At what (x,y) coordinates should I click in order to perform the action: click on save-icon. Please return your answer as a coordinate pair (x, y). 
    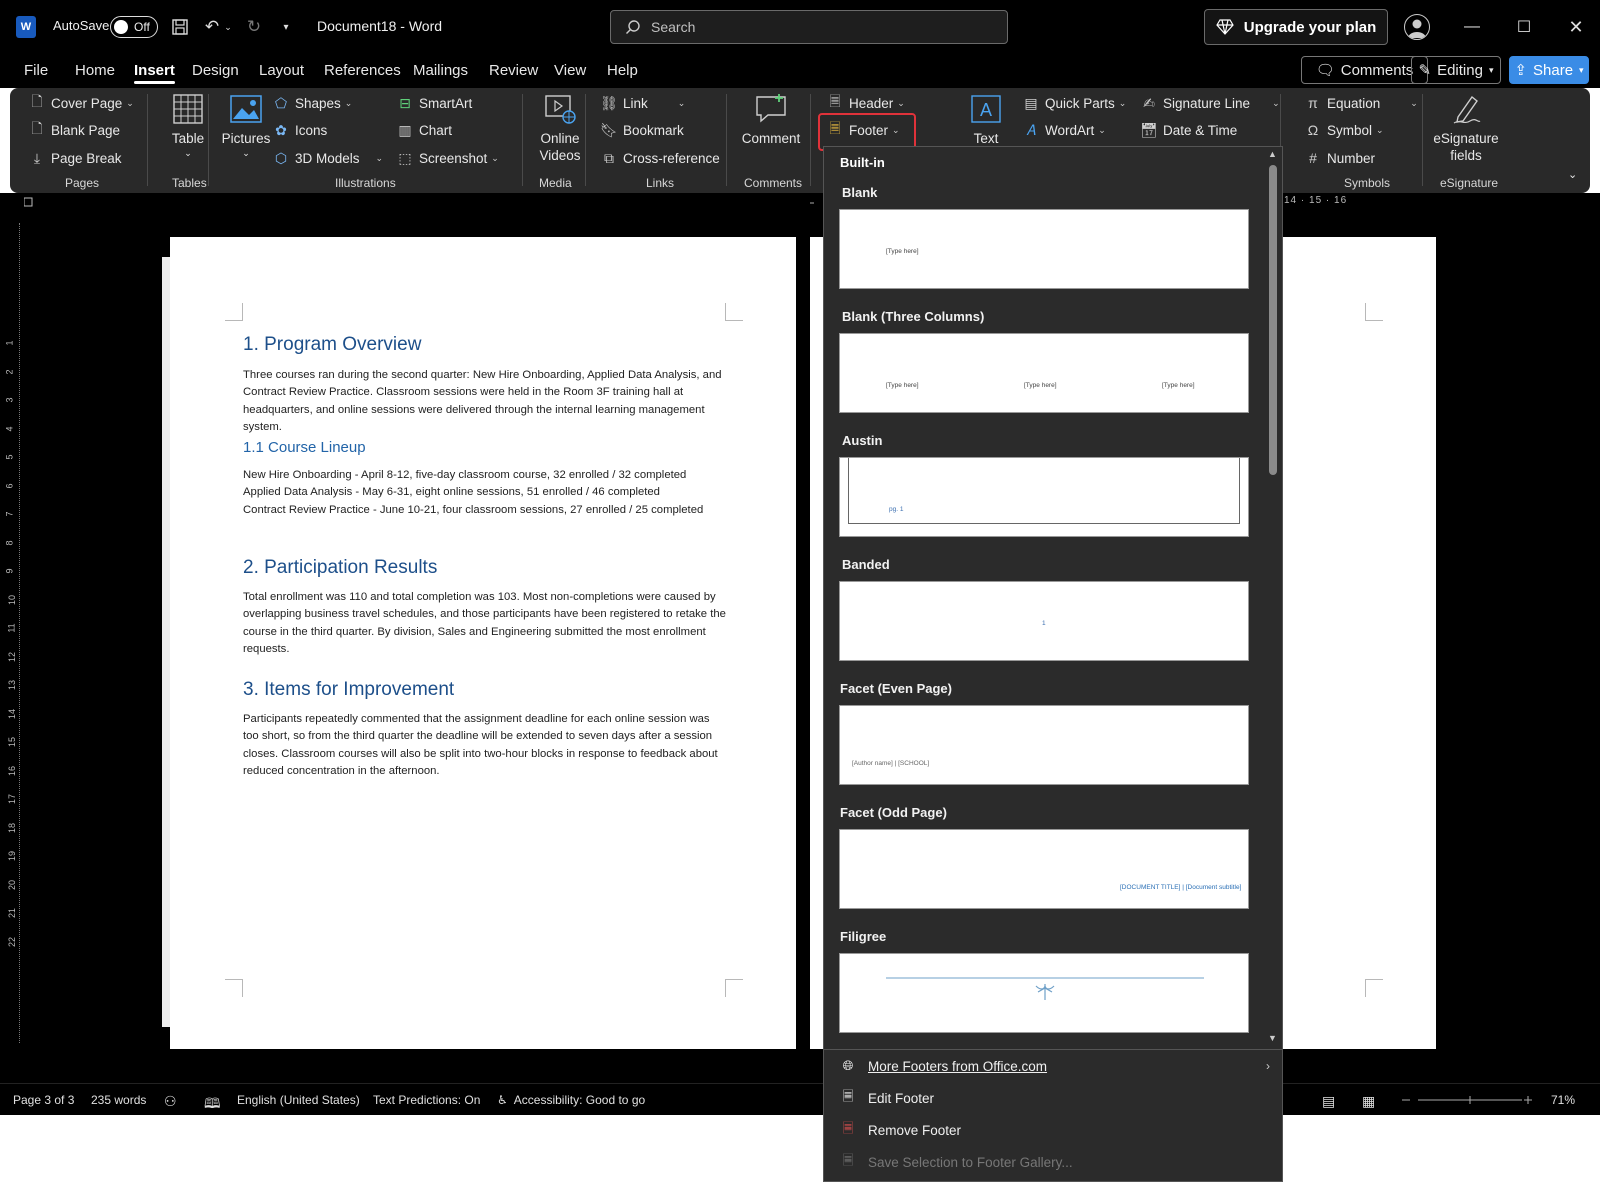
    Looking at the image, I should click on (180, 27).